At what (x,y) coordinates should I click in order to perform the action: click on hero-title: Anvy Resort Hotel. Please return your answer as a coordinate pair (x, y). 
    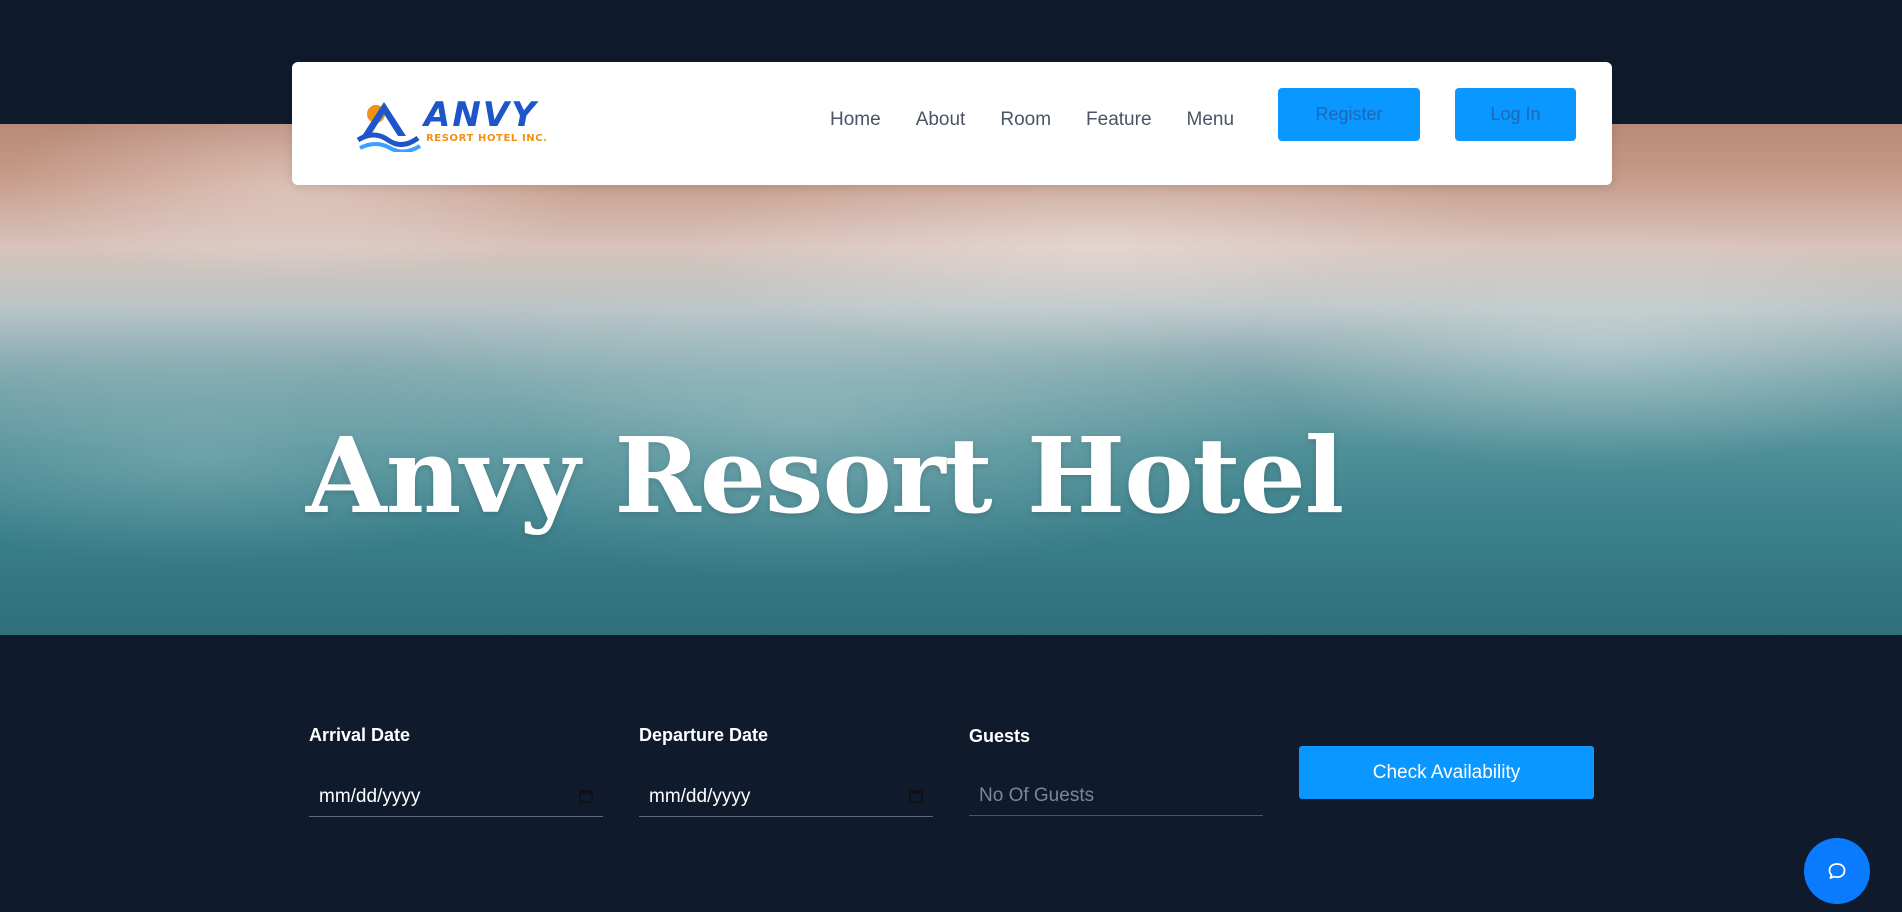
    Looking at the image, I should click on (825, 475).